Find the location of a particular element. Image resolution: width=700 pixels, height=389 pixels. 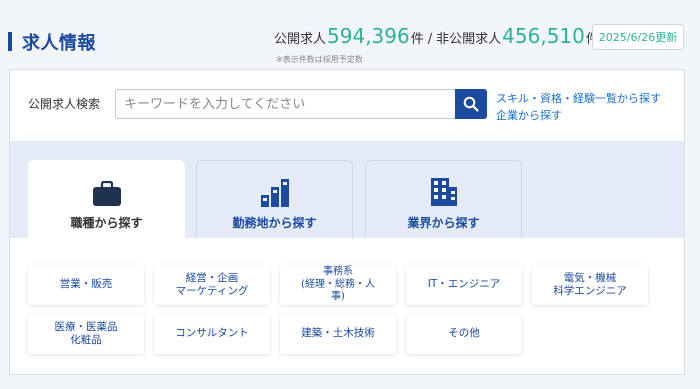

job-counts: 公開求人 594,396 件 / 非公開求人 456,510 件 is located at coordinates (436, 36).